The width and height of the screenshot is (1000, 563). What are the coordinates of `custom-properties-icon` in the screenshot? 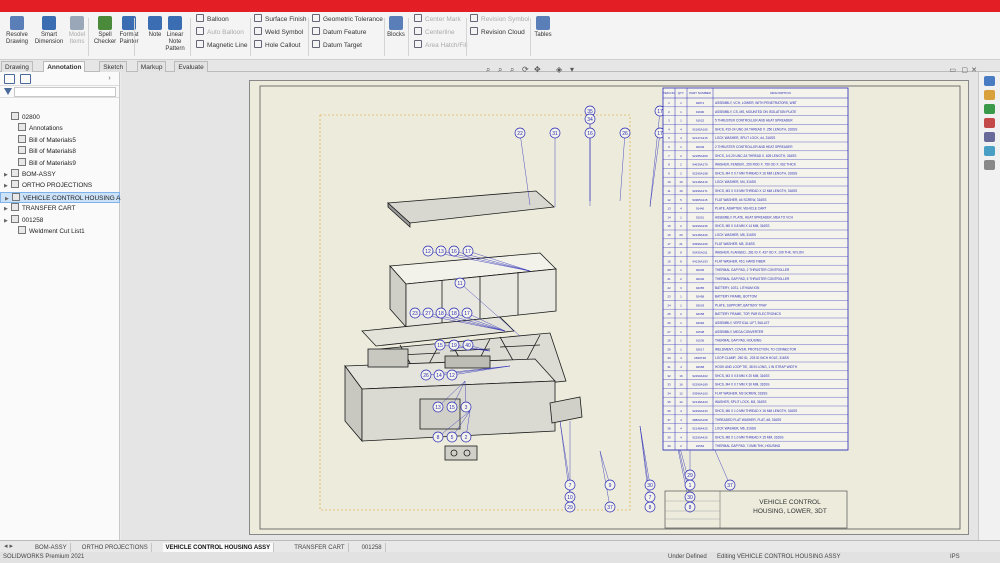 It's located at (989, 151).